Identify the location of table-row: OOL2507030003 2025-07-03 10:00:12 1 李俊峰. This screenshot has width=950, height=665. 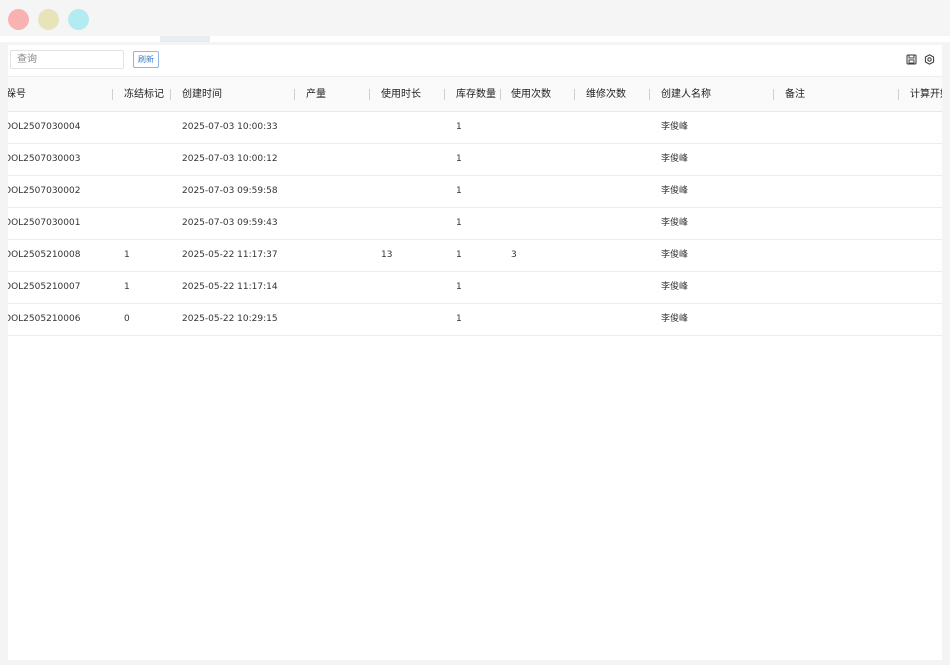
(475, 160).